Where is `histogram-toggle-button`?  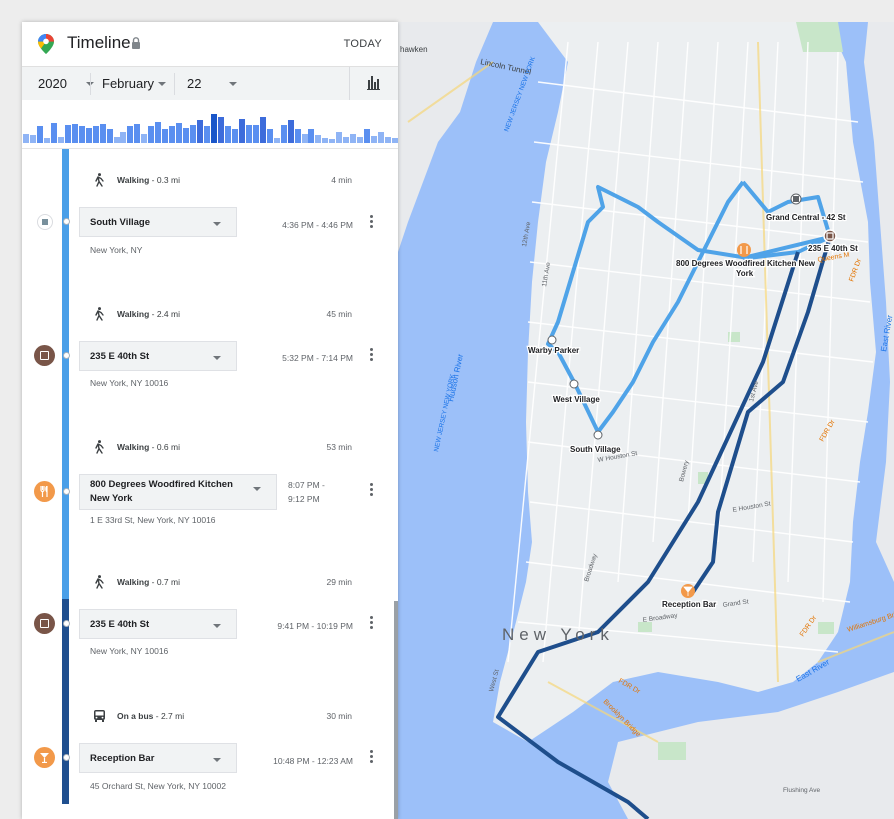 histogram-toggle-button is located at coordinates (373, 84).